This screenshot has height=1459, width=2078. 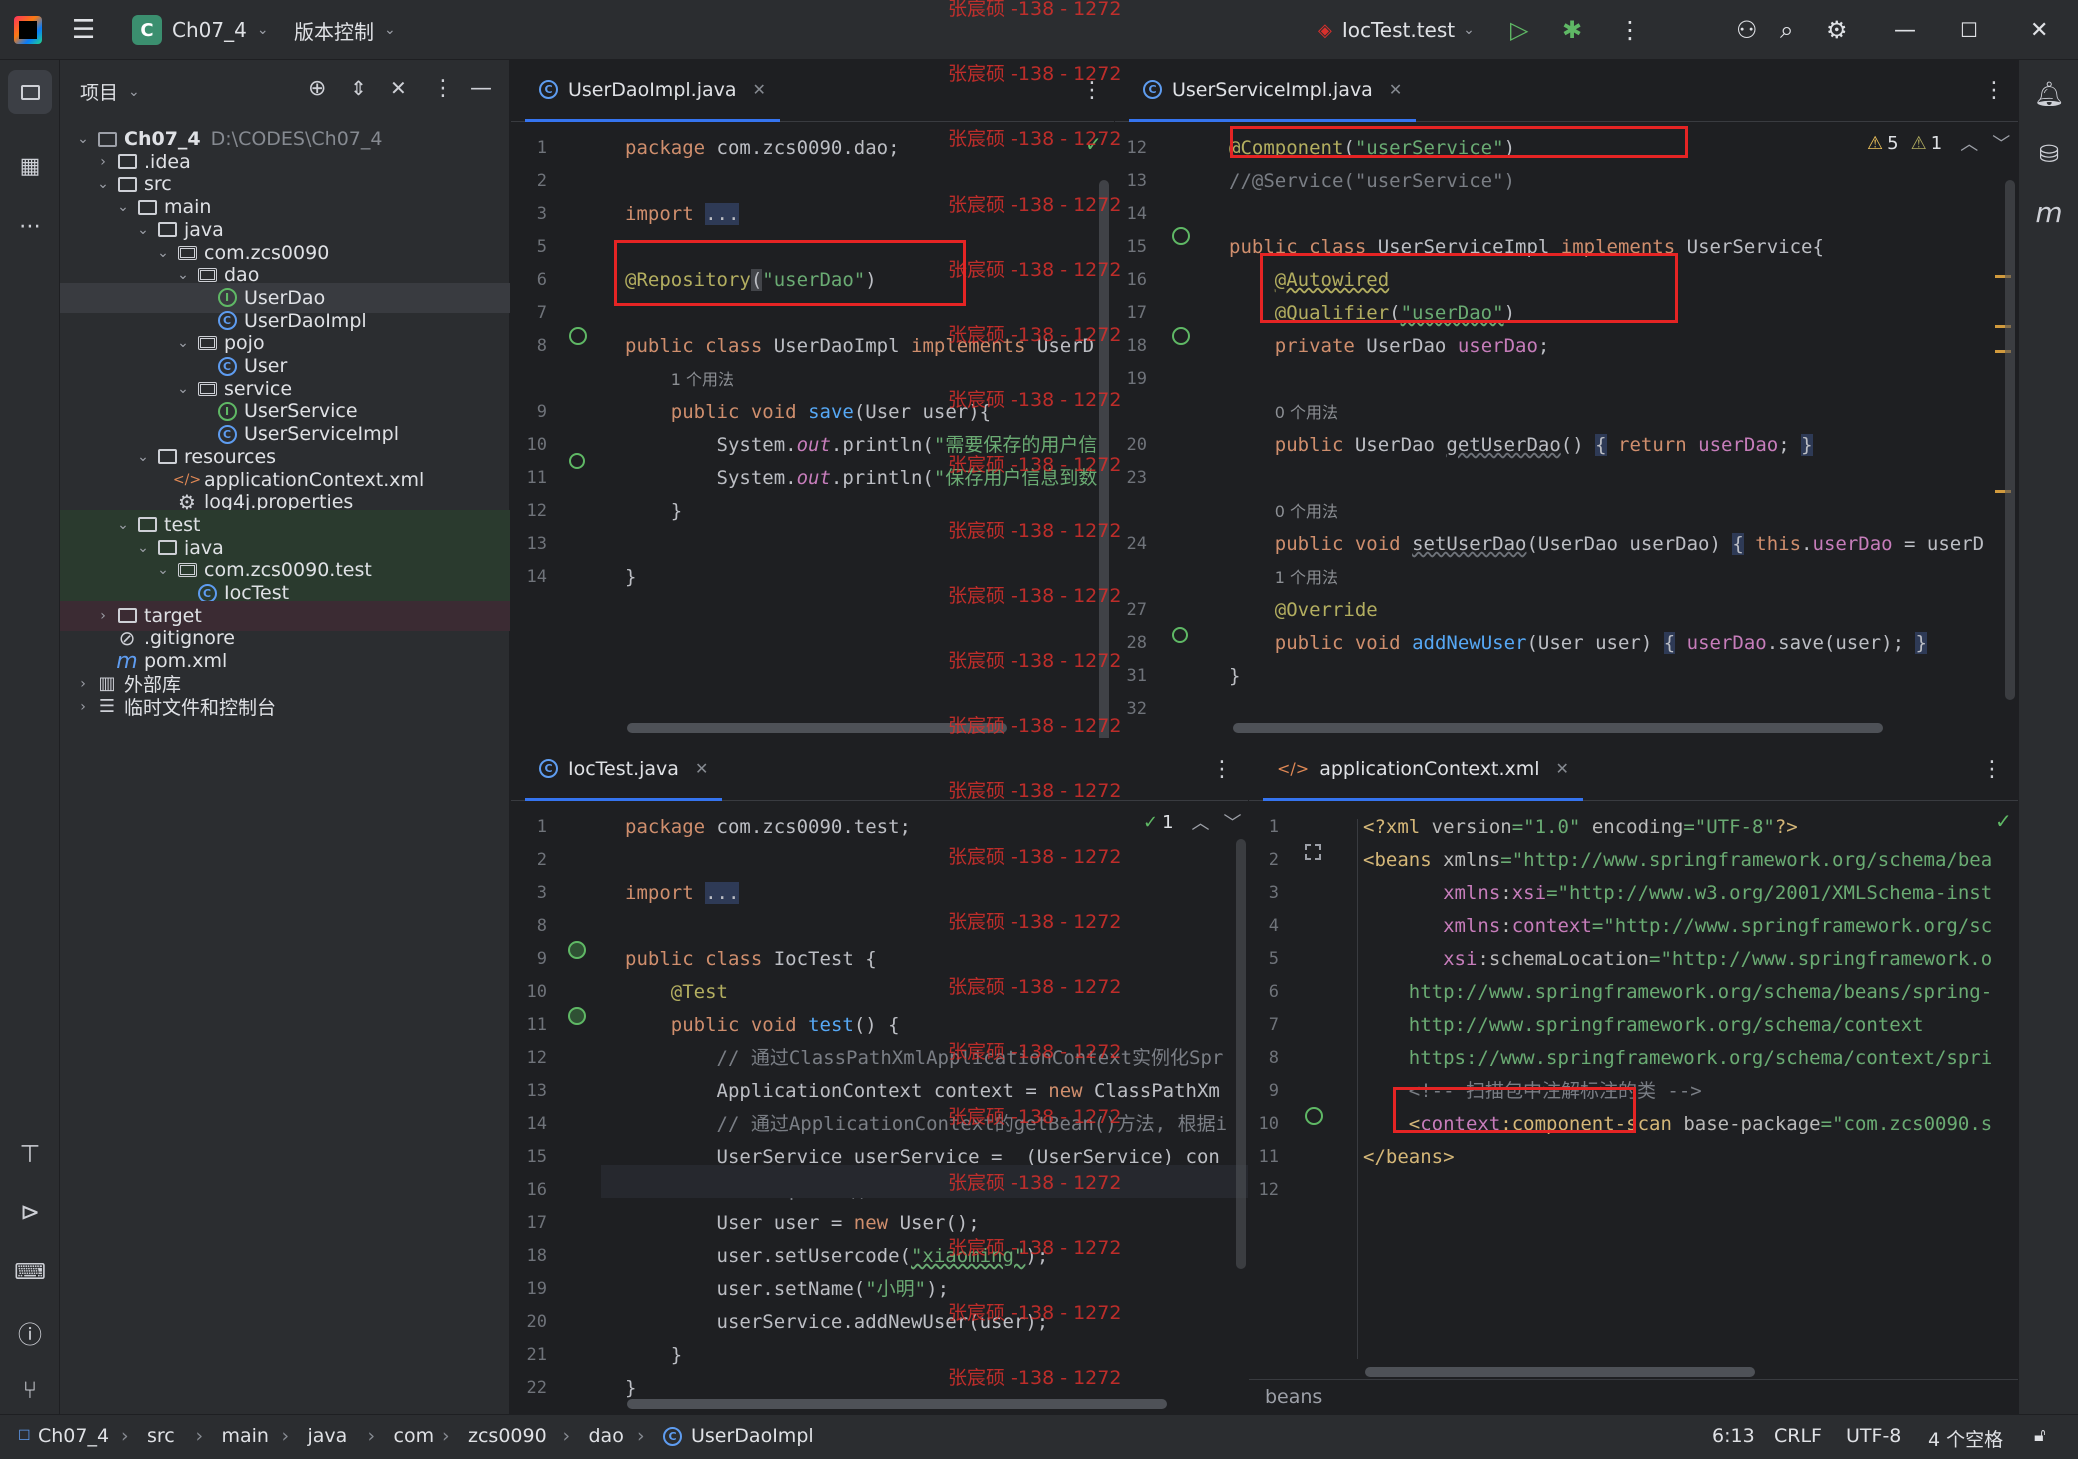 I want to click on tab-applicationcontext: </> applicationContext.xml ✕, so click(x=1423, y=770).